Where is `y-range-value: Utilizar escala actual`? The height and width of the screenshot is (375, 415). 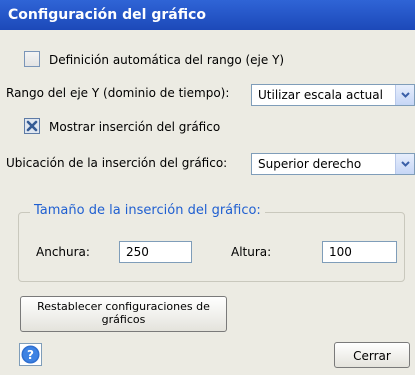
y-range-value: Utilizar escala actual is located at coordinates (320, 95).